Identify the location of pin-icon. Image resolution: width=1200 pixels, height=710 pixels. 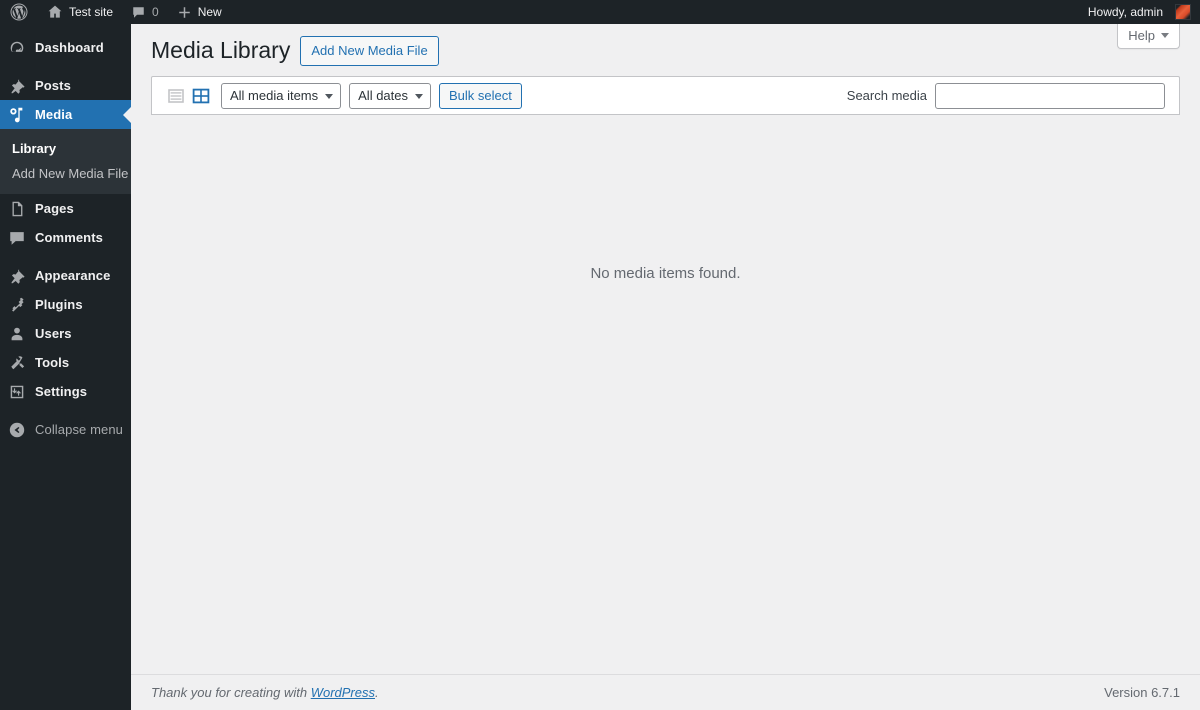
(17, 86).